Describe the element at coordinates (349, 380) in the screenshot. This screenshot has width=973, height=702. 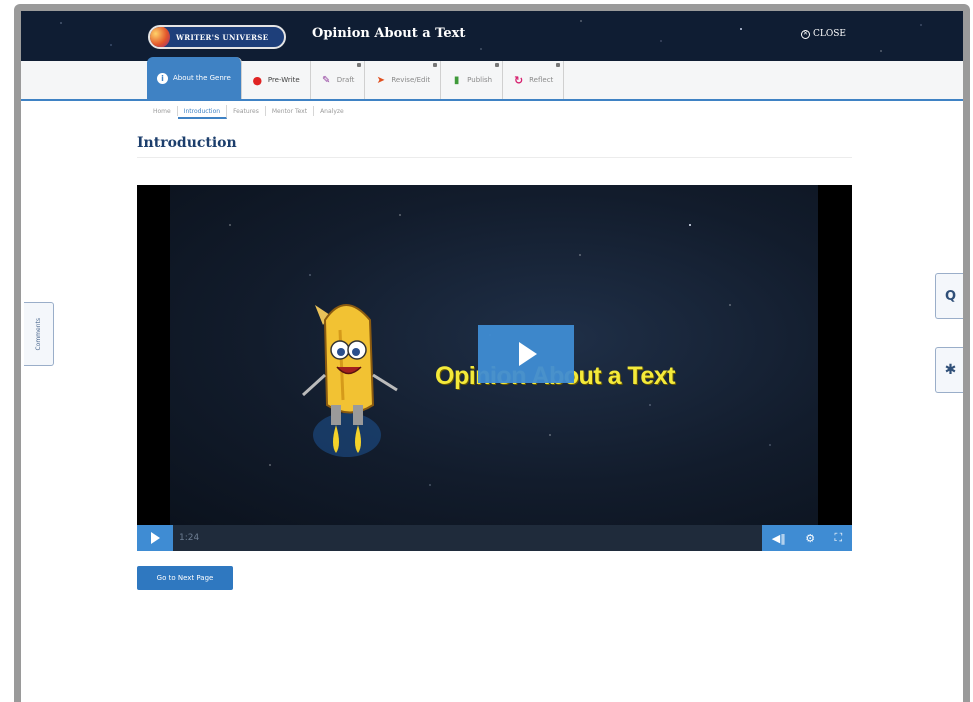
I see `pencil-mascot-image` at that location.